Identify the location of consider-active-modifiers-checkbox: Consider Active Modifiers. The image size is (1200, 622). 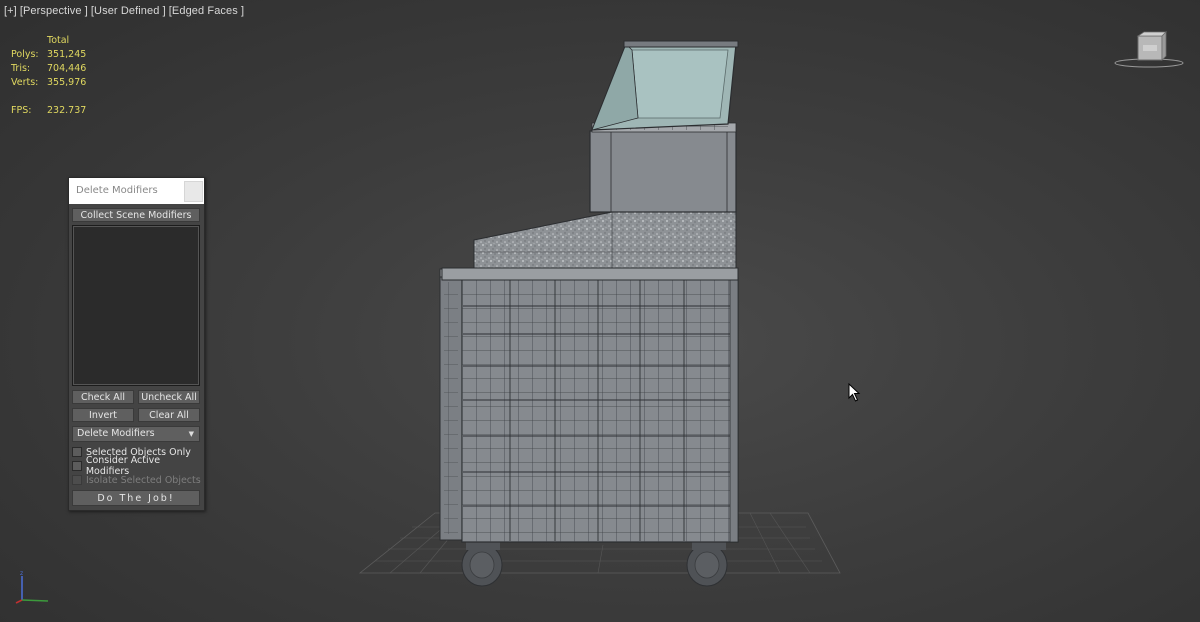
(138, 466).